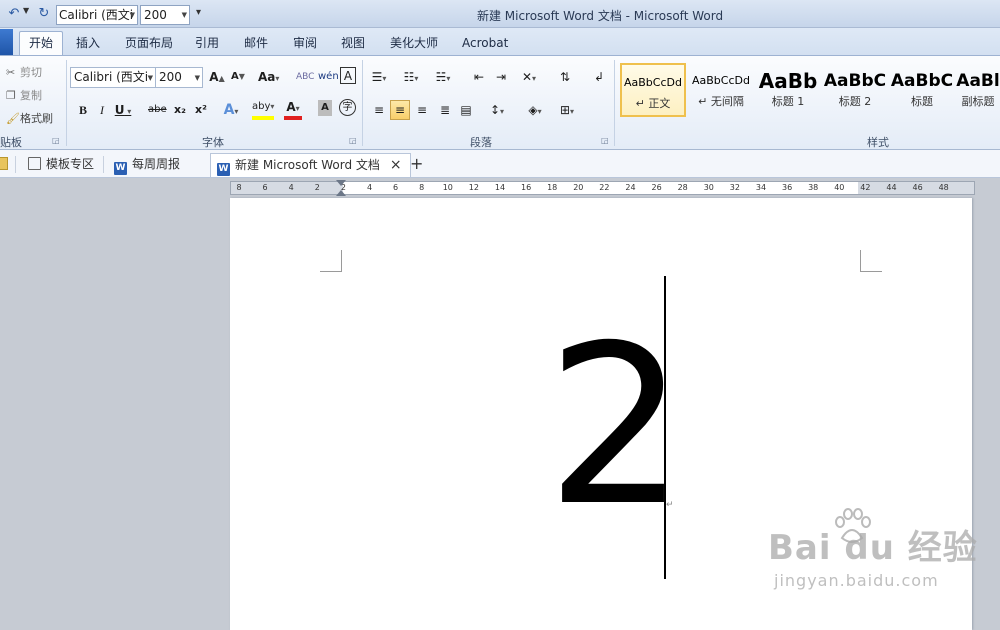  I want to click on subscript-button: x₂, so click(180, 110).